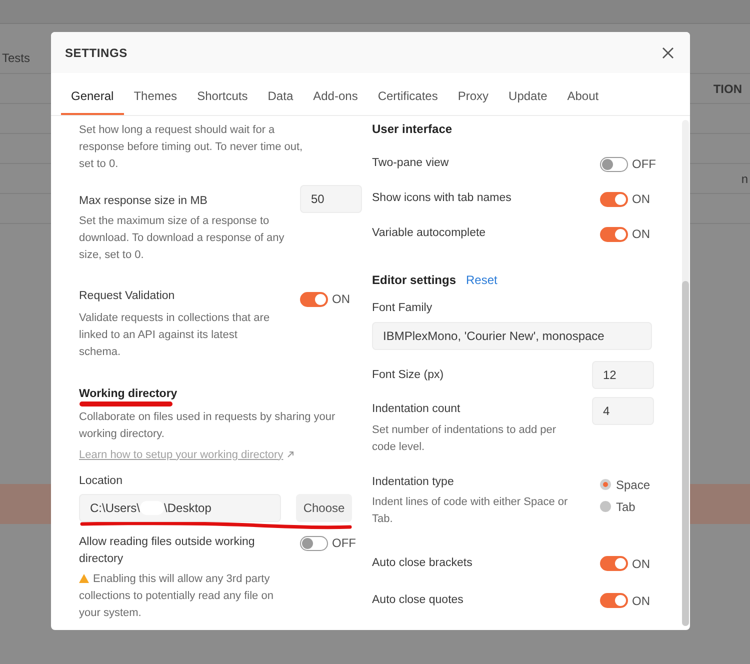 This screenshot has width=750, height=664. I want to click on section-heading: Editor settings, so click(414, 280).